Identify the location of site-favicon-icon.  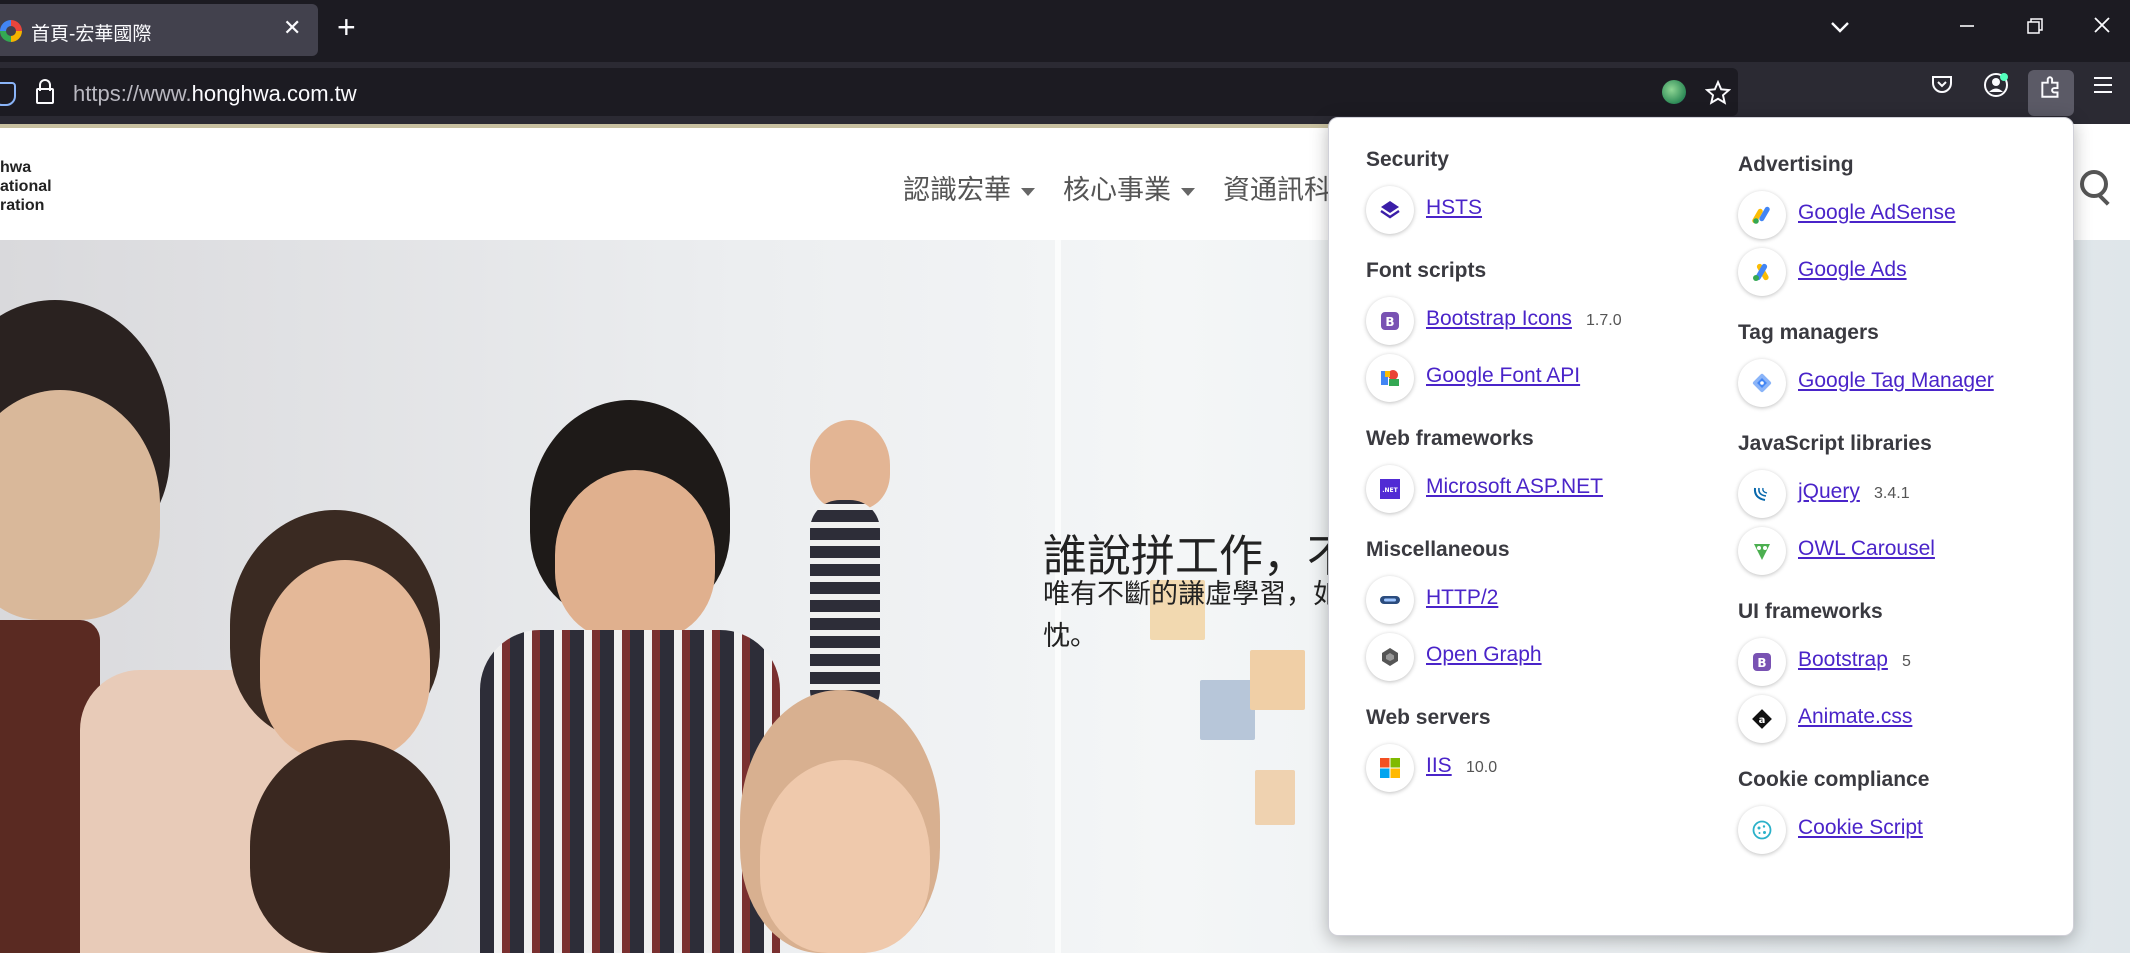
(11, 31).